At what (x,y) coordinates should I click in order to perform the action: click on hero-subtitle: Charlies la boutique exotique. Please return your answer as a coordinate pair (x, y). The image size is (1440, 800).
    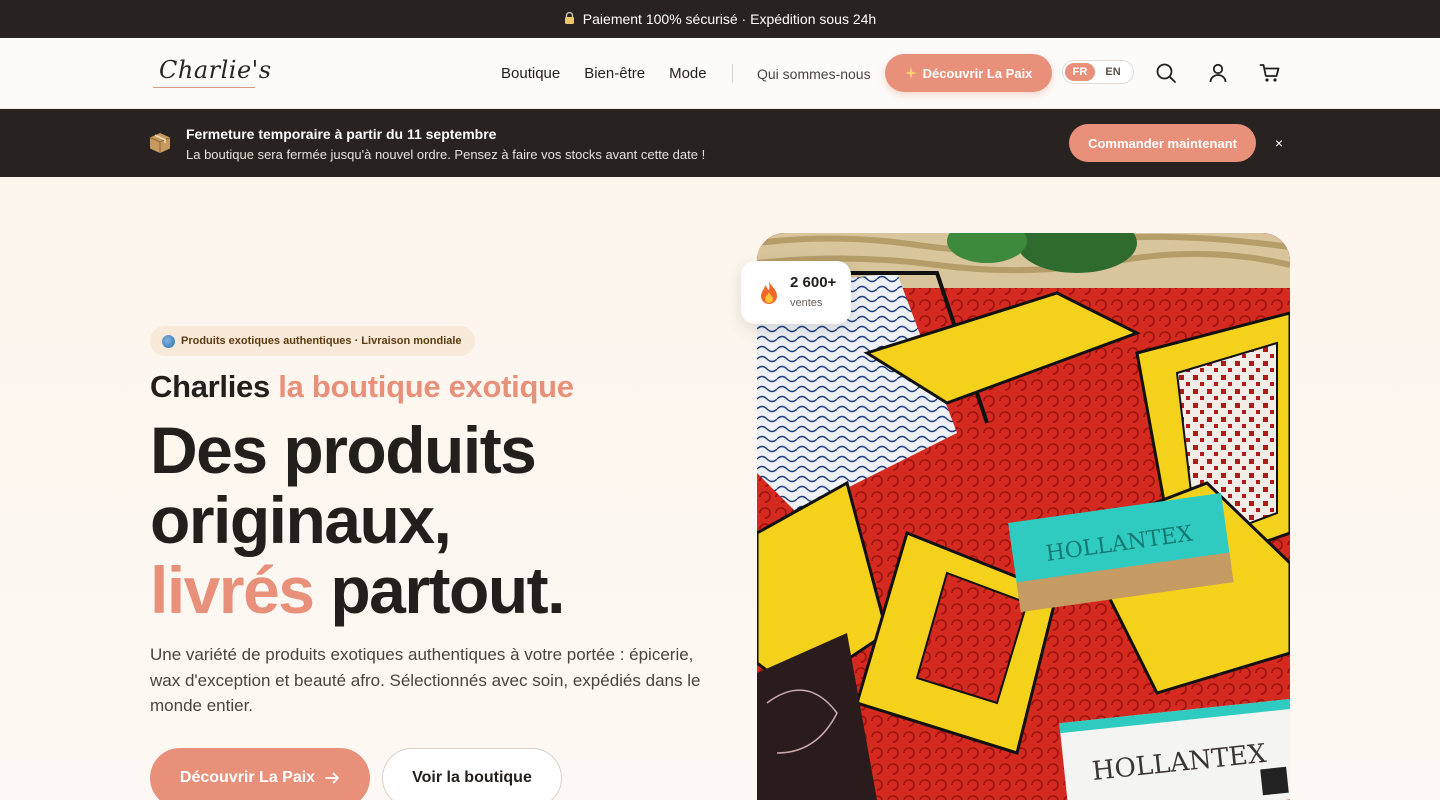
    Looking at the image, I should click on (362, 387).